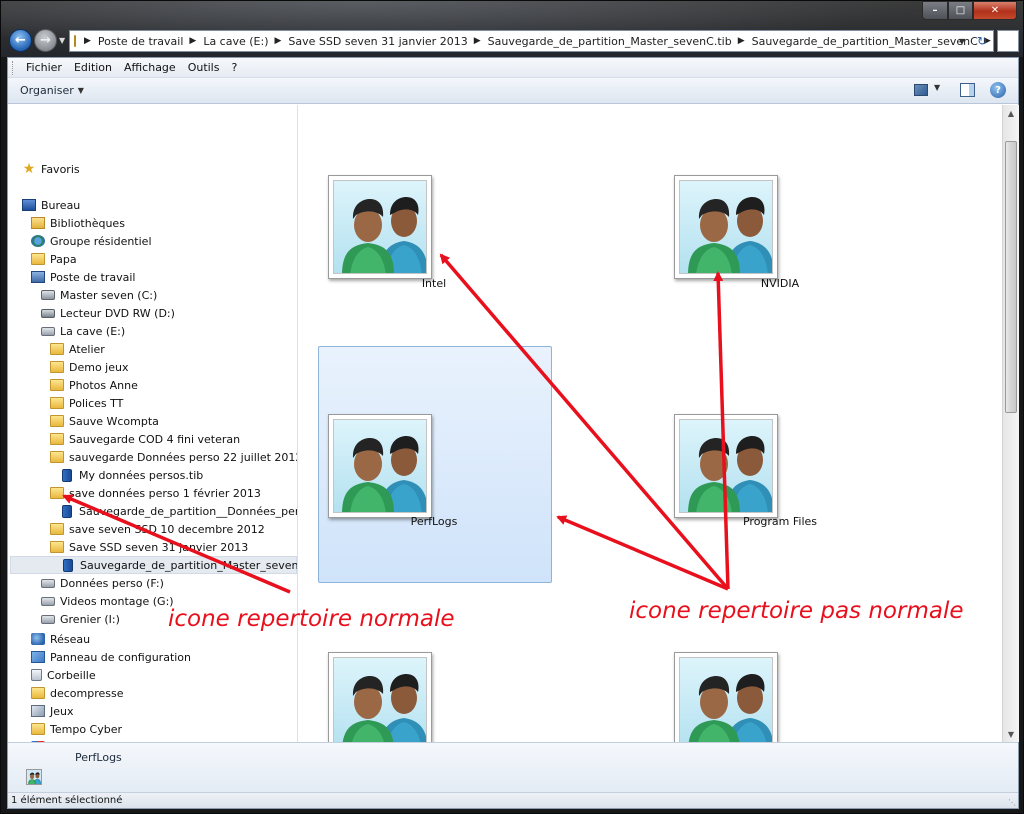  Describe the element at coordinates (234, 67) in the screenshot. I see `menu-help: ?` at that location.